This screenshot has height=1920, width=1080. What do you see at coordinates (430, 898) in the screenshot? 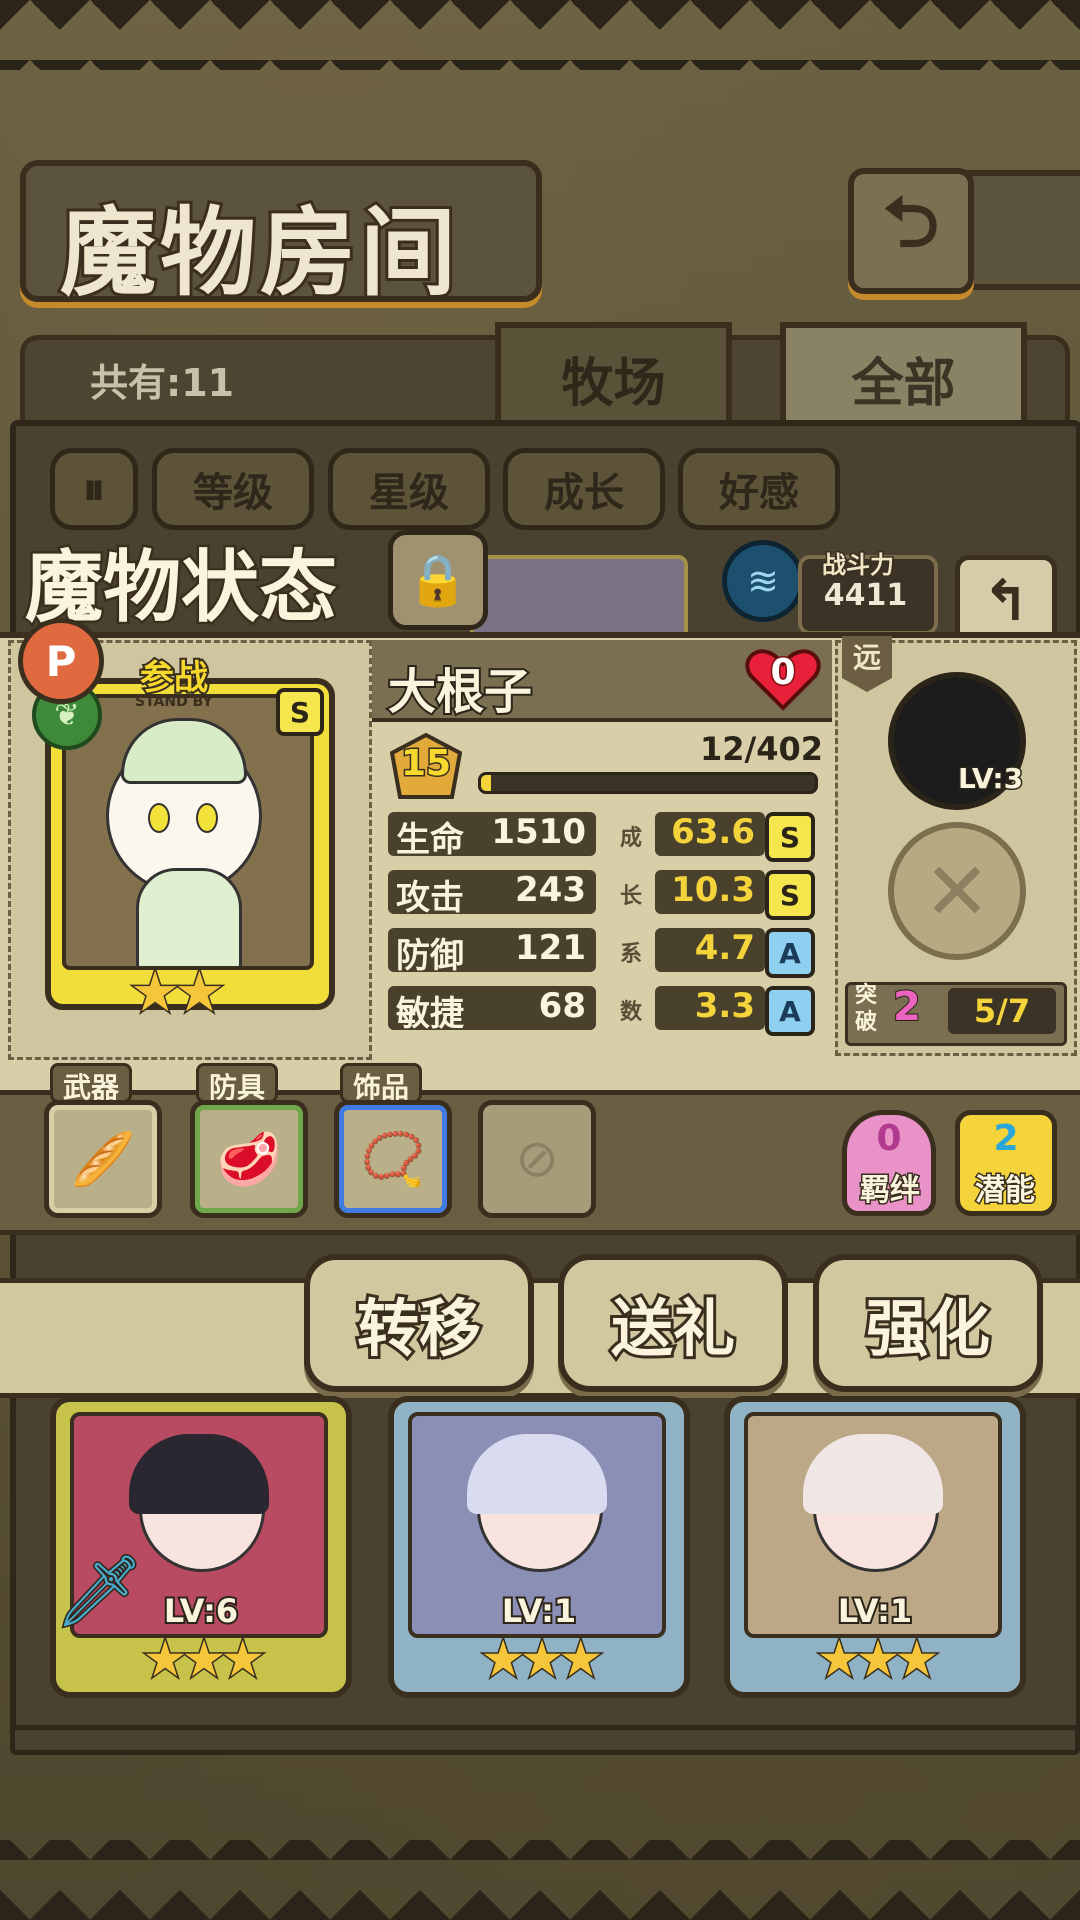
I see `stat-label: 攻击` at bounding box center [430, 898].